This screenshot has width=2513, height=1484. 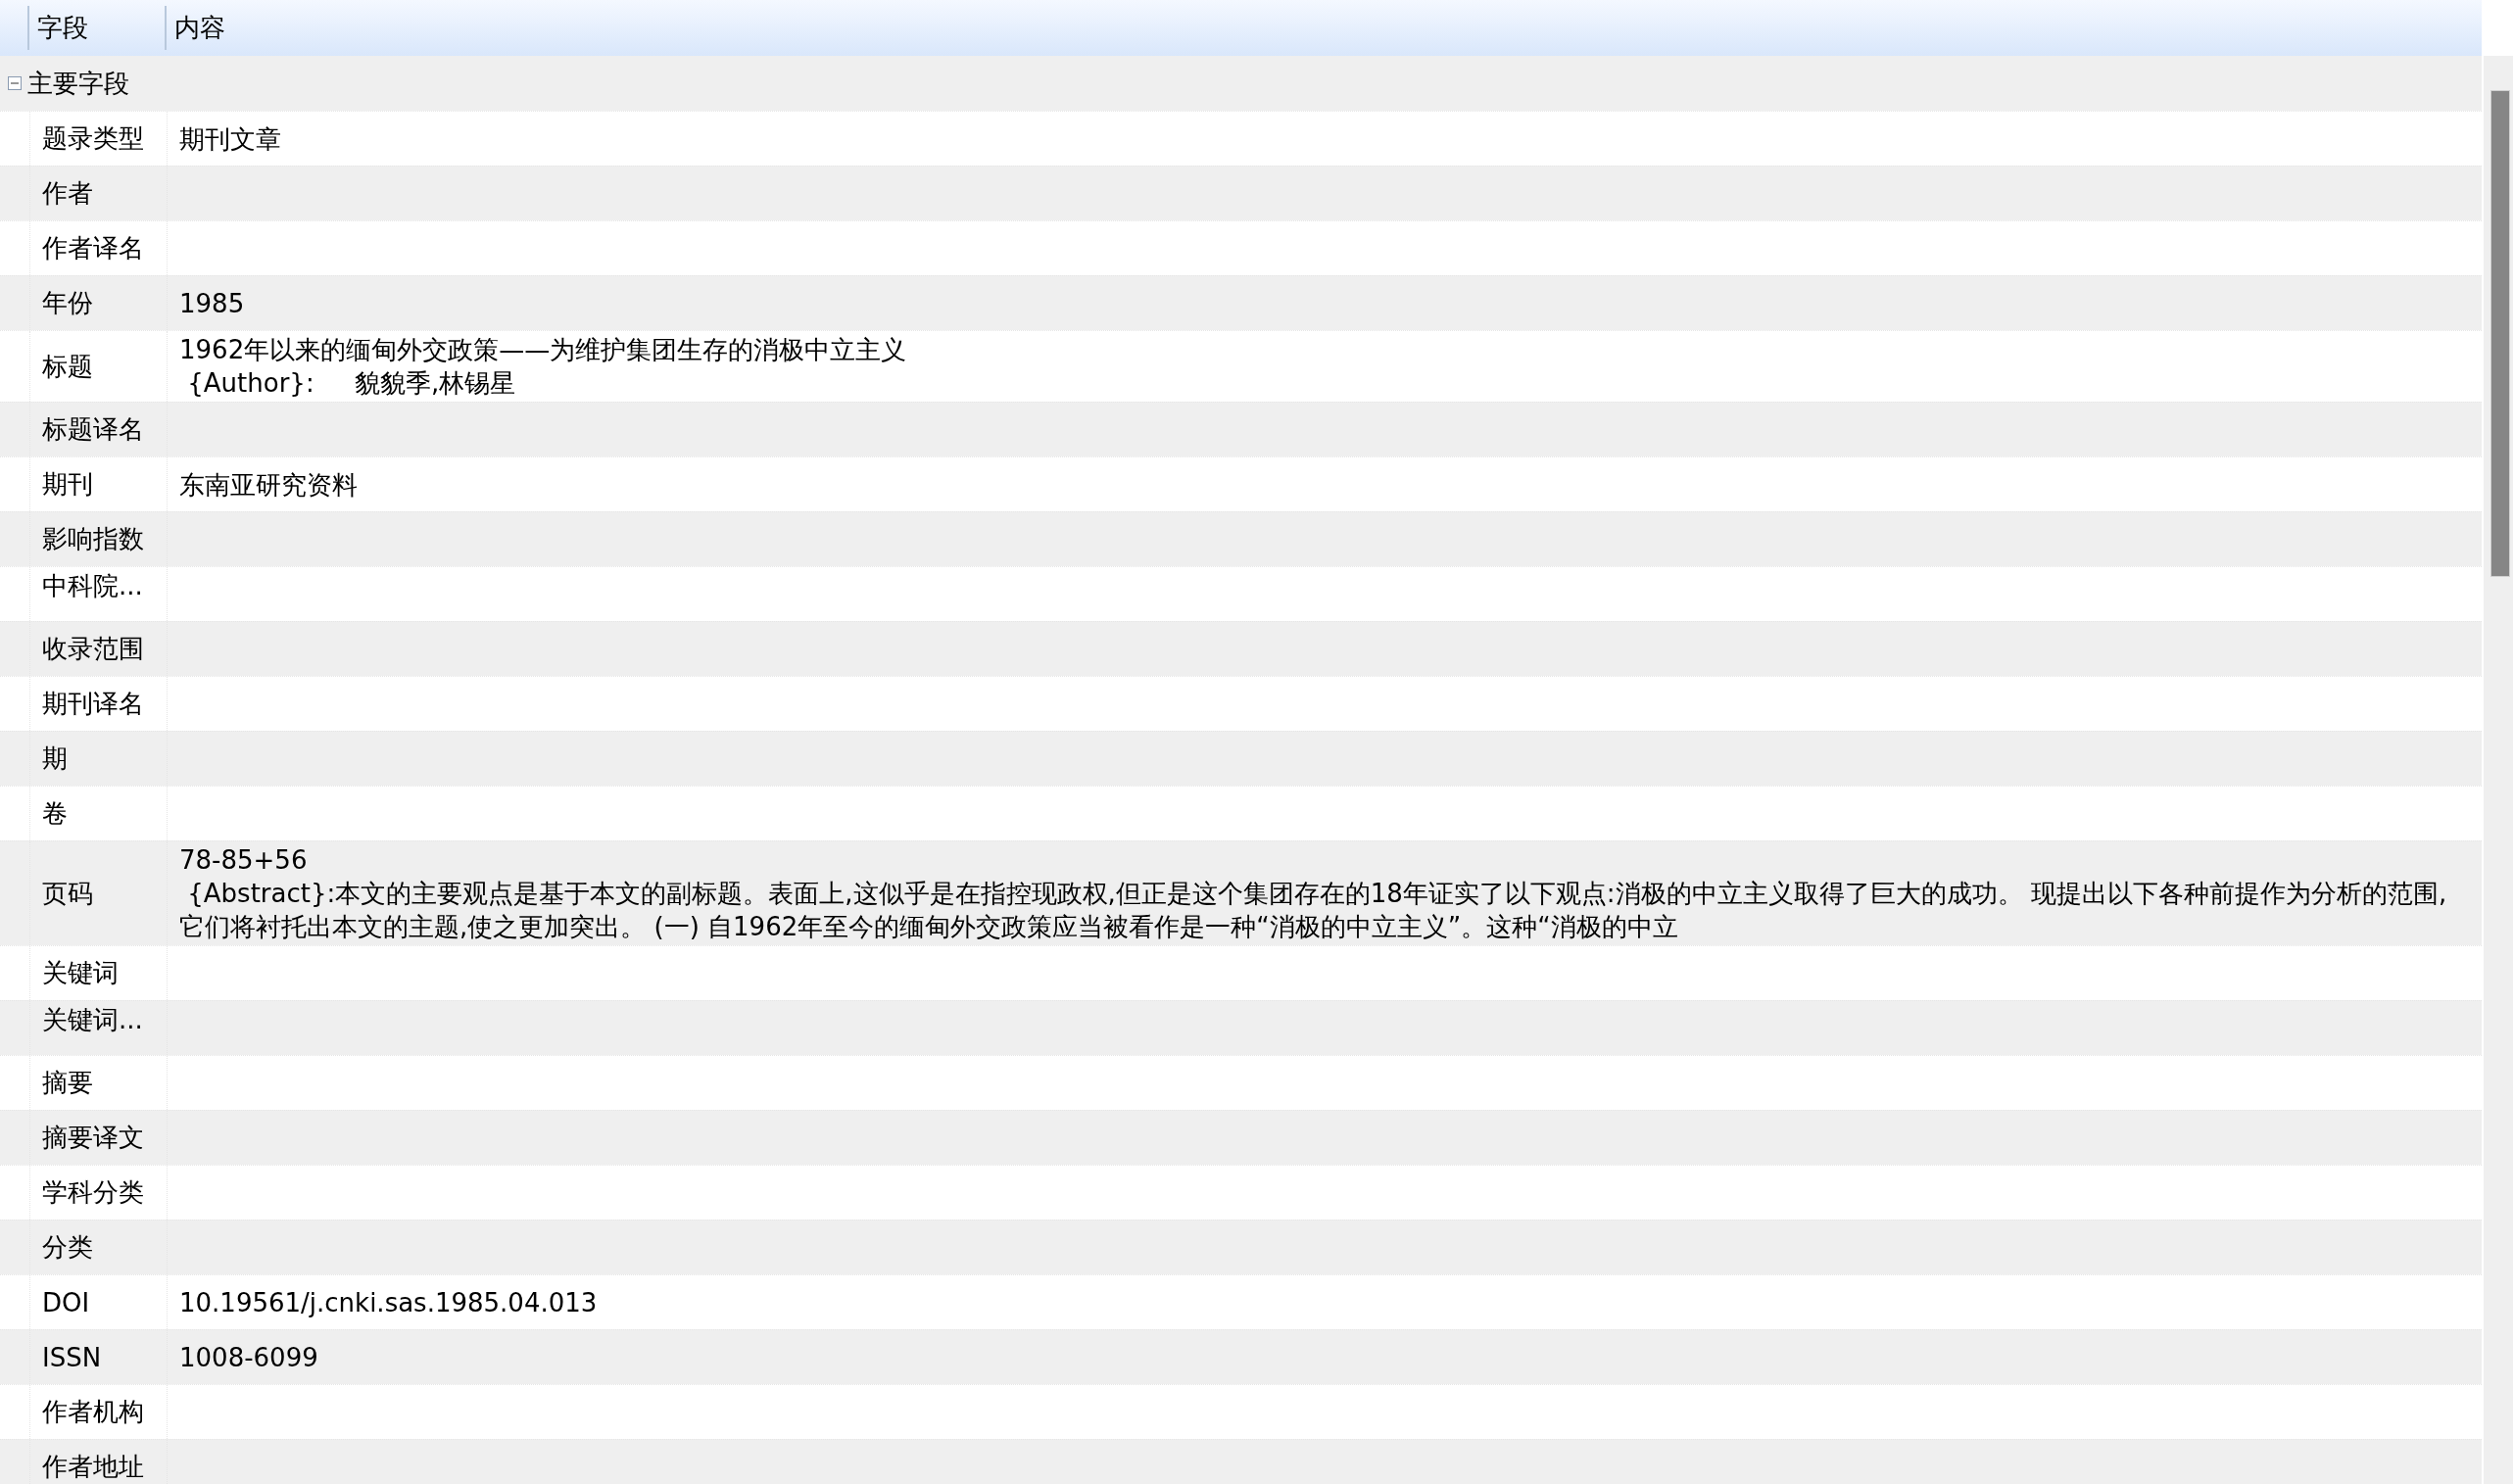 What do you see at coordinates (244, 860) in the screenshot?
I see `field-value: 78-85+56` at bounding box center [244, 860].